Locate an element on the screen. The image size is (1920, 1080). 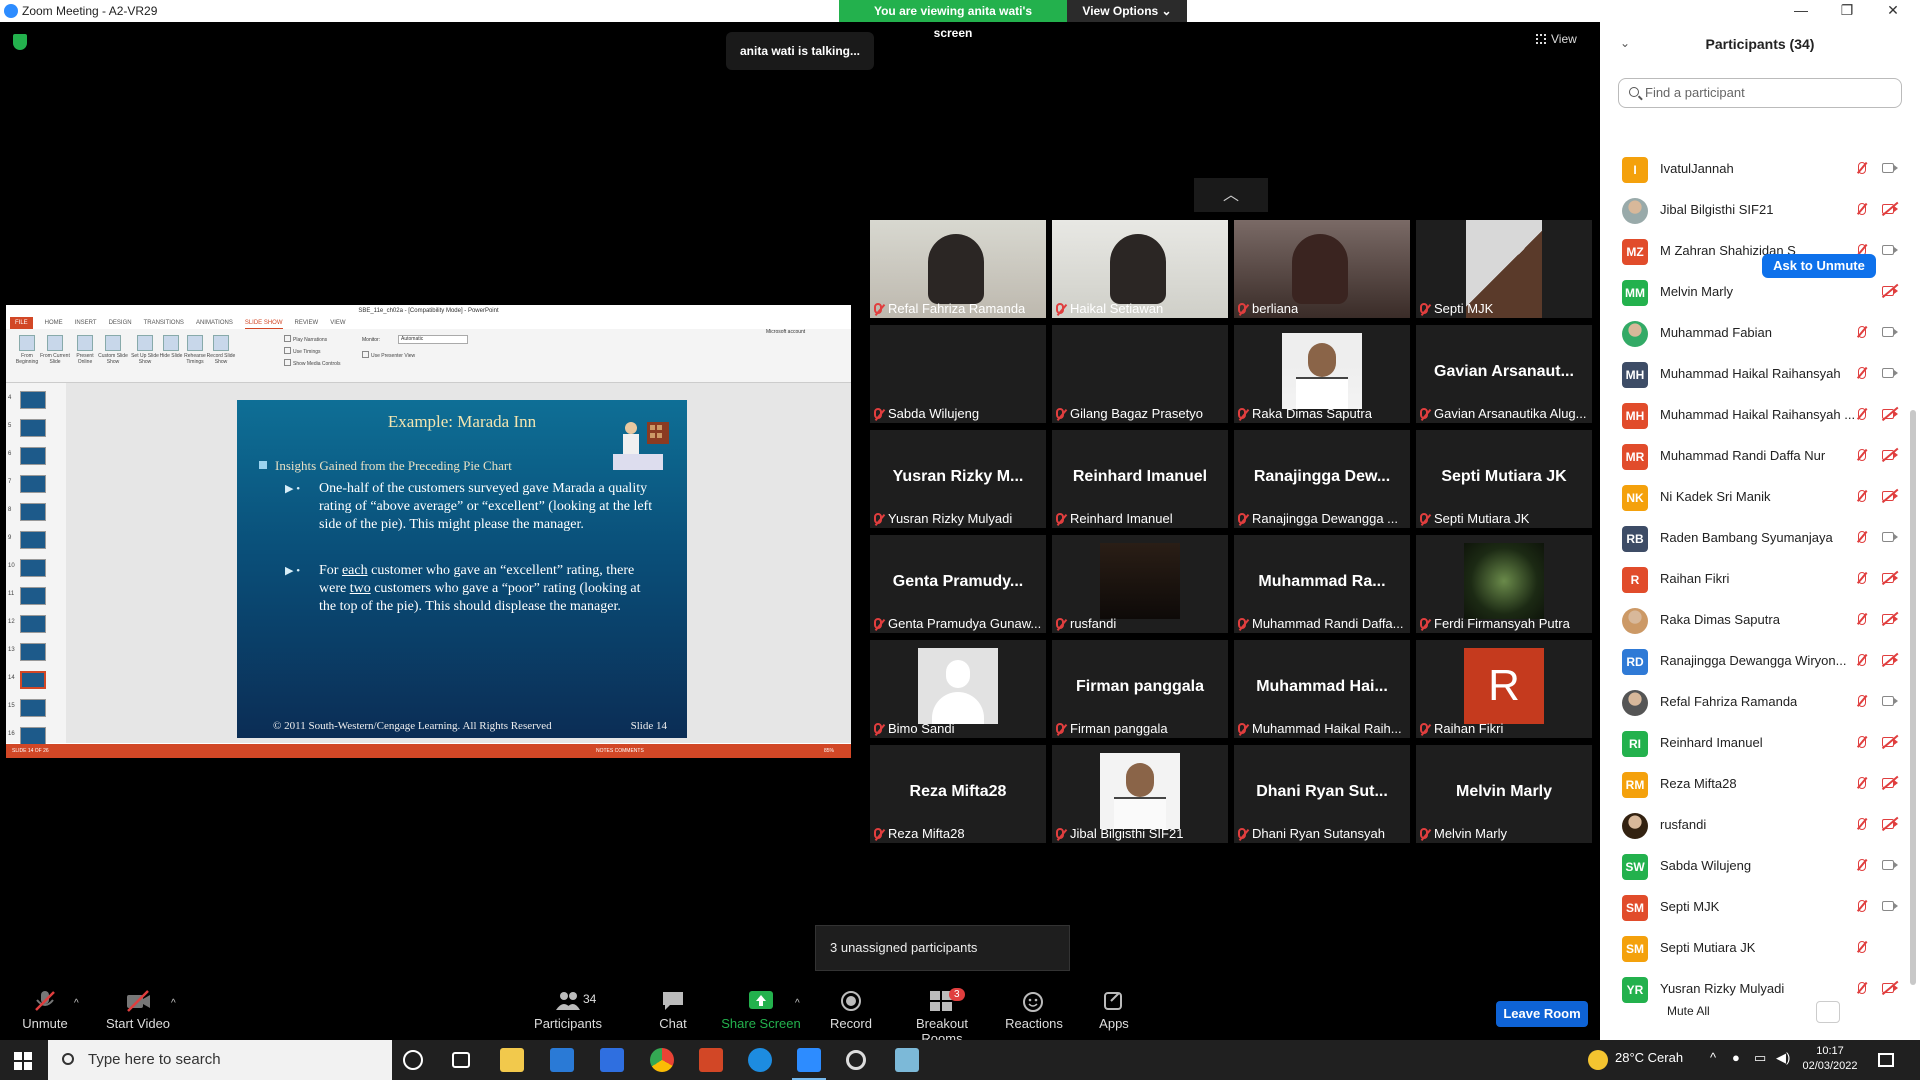
volume-icon: ◀) is located at coordinates (1783, 1058).